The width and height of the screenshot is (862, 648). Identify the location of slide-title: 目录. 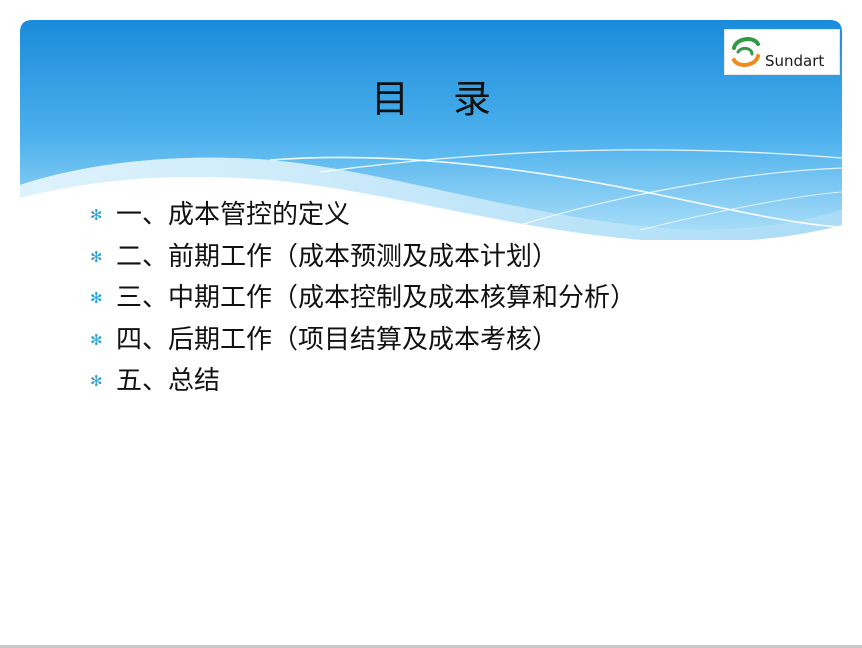
(431, 95).